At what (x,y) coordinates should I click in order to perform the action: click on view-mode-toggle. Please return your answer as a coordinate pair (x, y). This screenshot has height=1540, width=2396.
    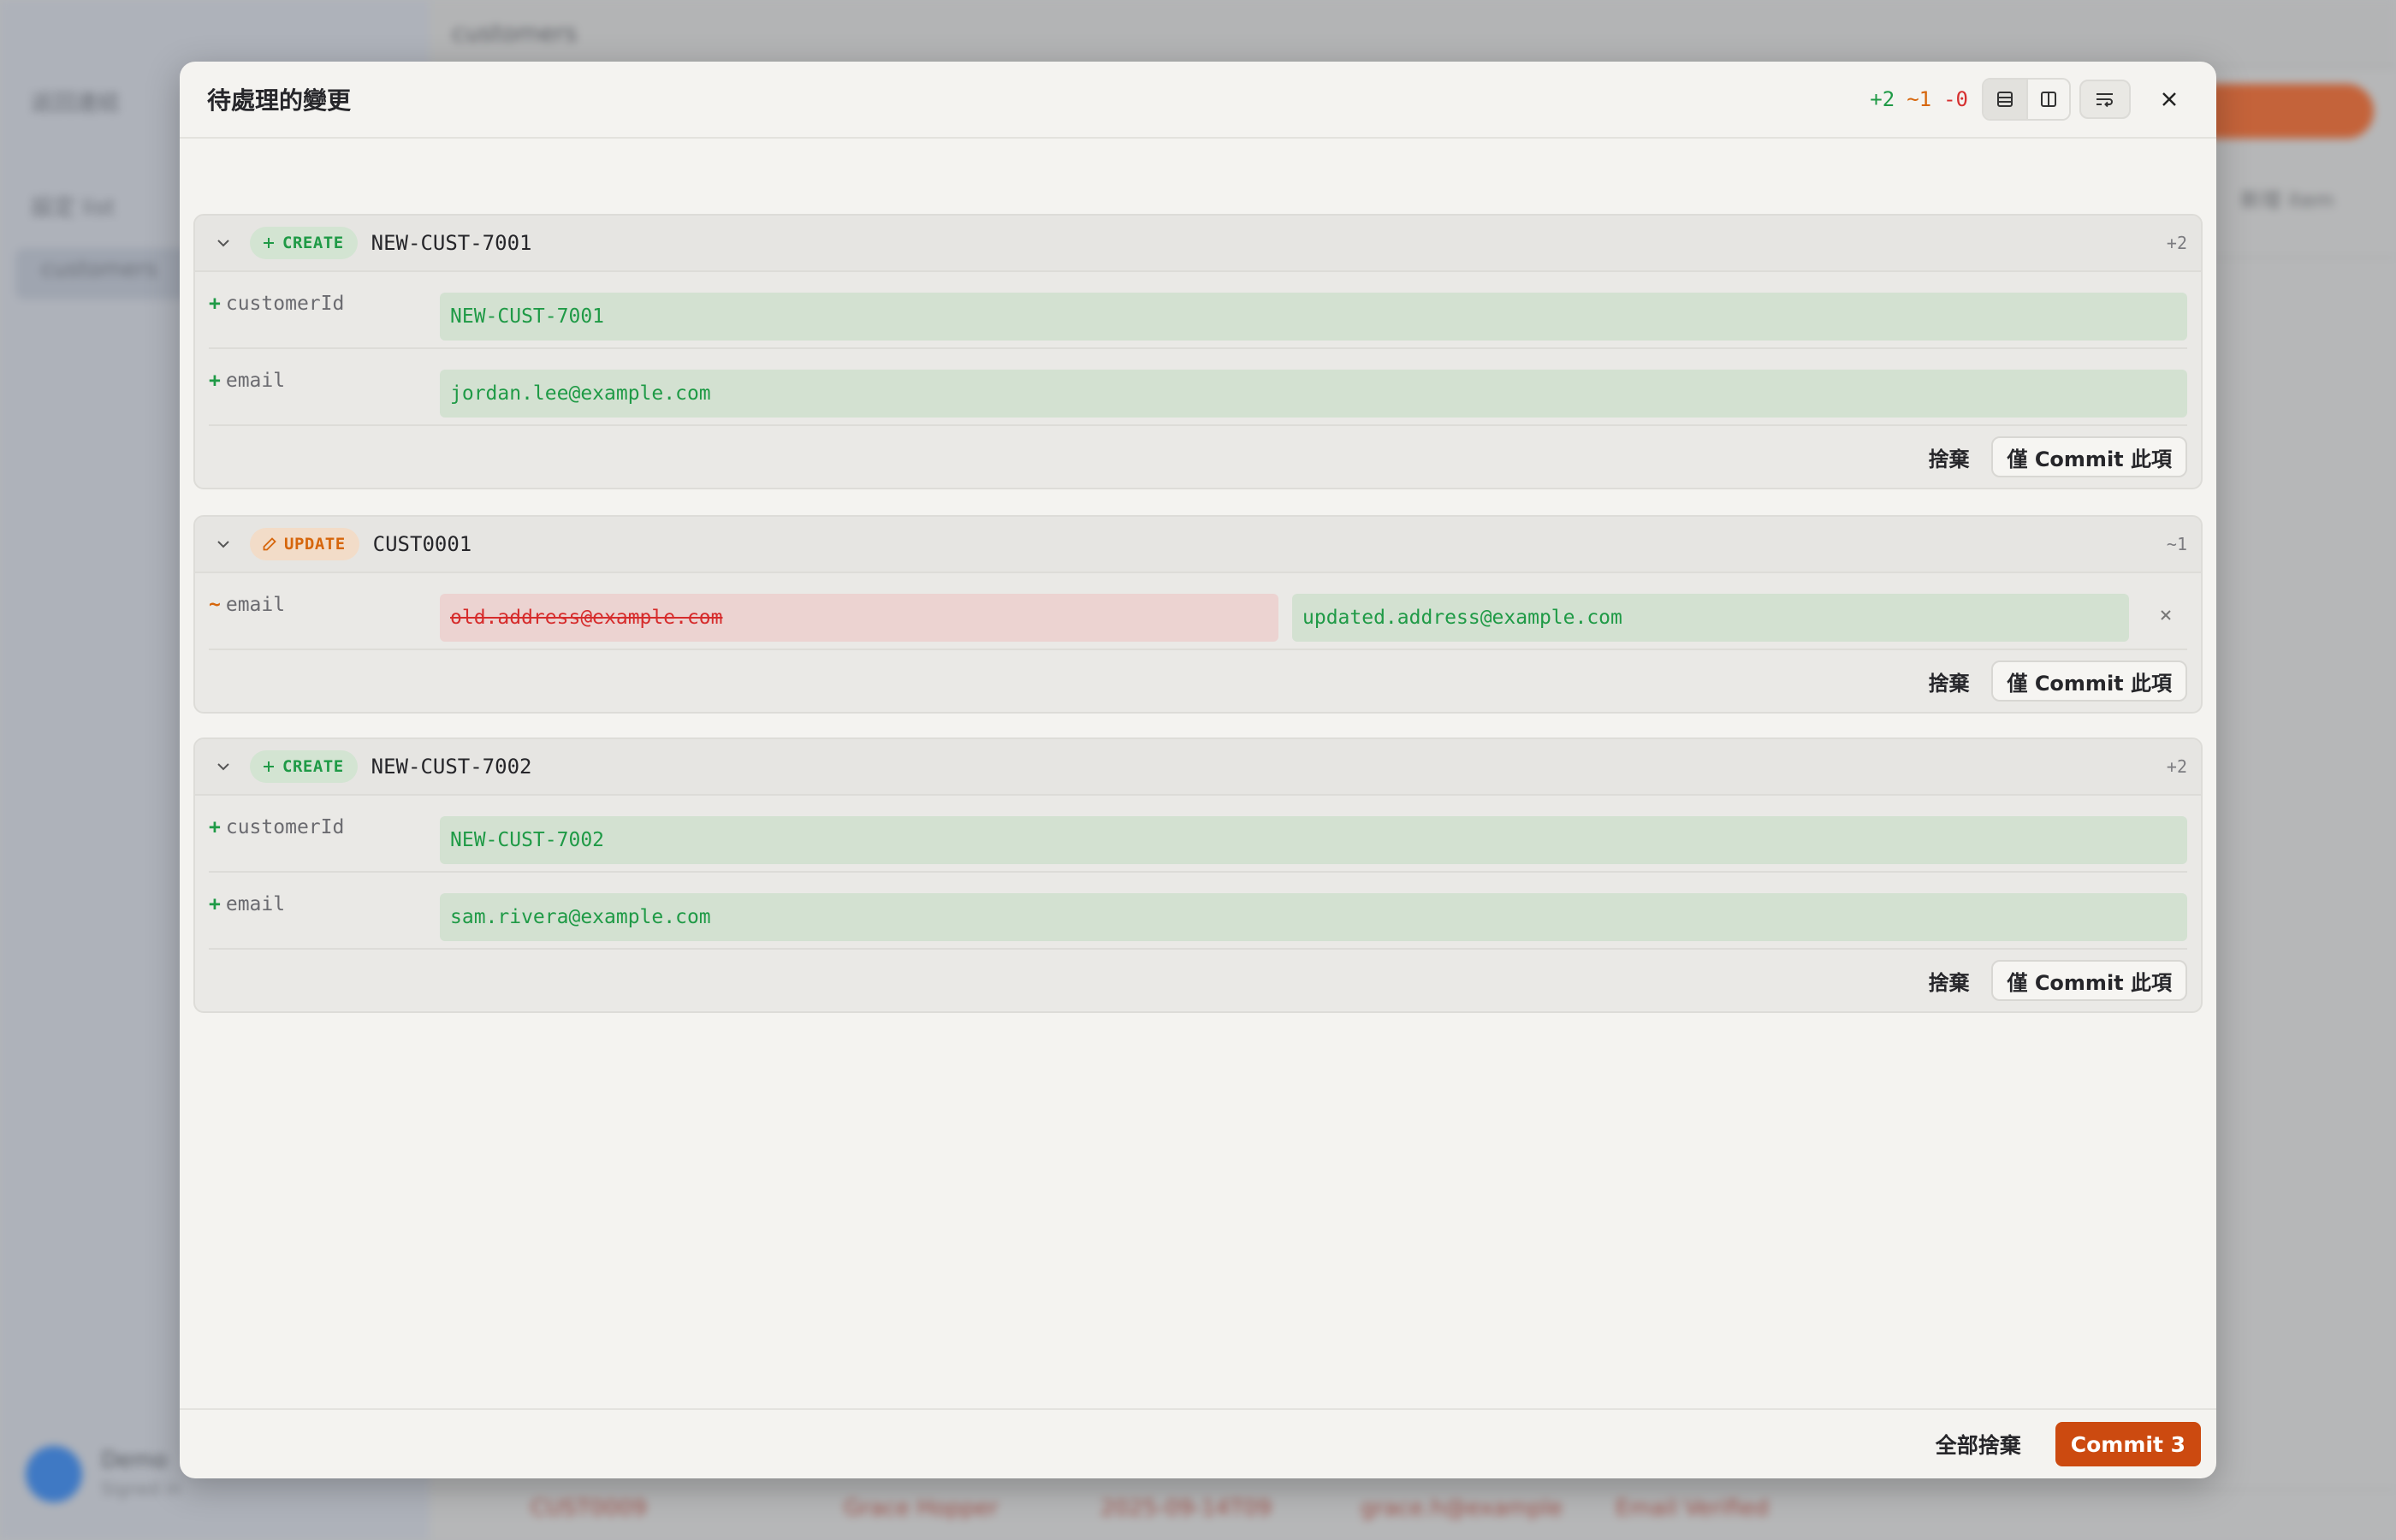
    Looking at the image, I should click on (2027, 99).